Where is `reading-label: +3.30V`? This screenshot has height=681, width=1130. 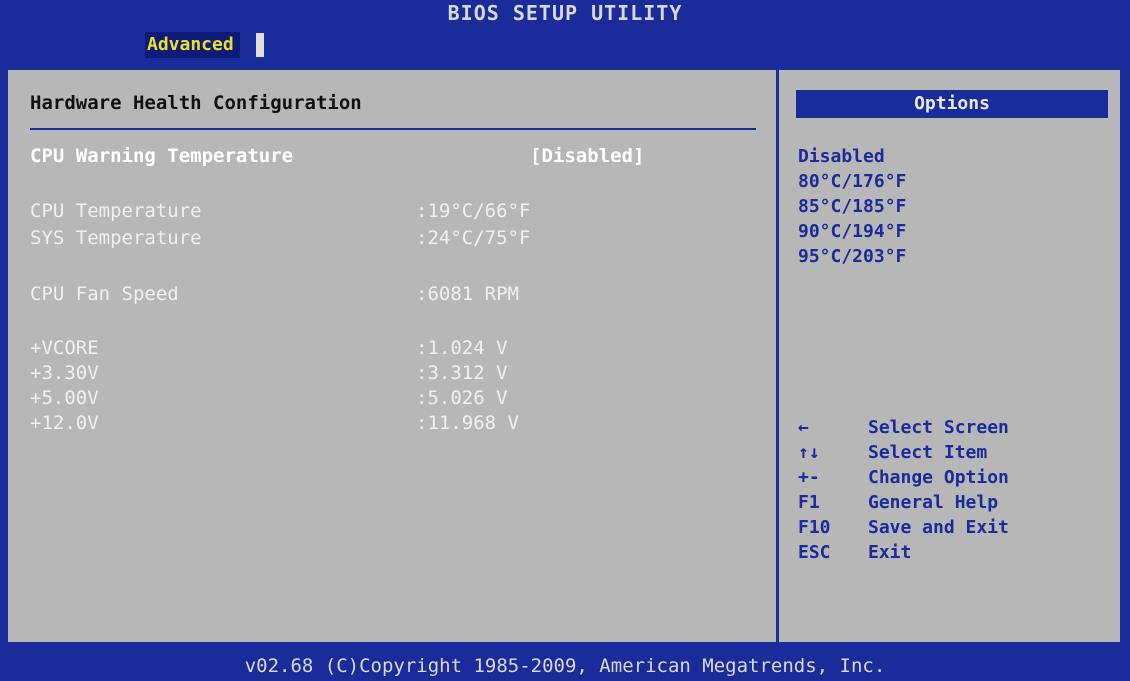
reading-label: +3.30V is located at coordinates (64, 373).